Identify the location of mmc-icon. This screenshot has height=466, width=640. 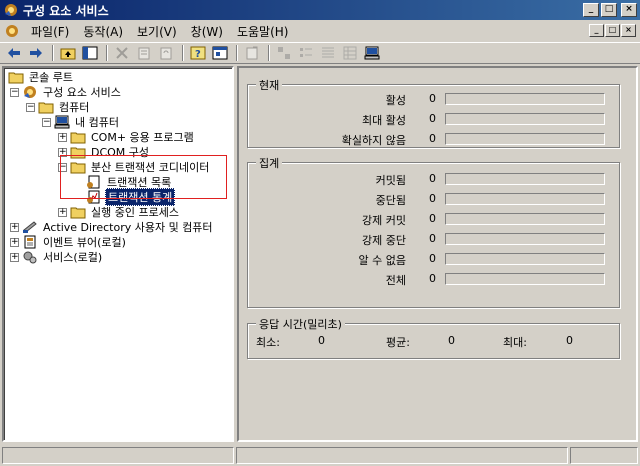
(220, 53).